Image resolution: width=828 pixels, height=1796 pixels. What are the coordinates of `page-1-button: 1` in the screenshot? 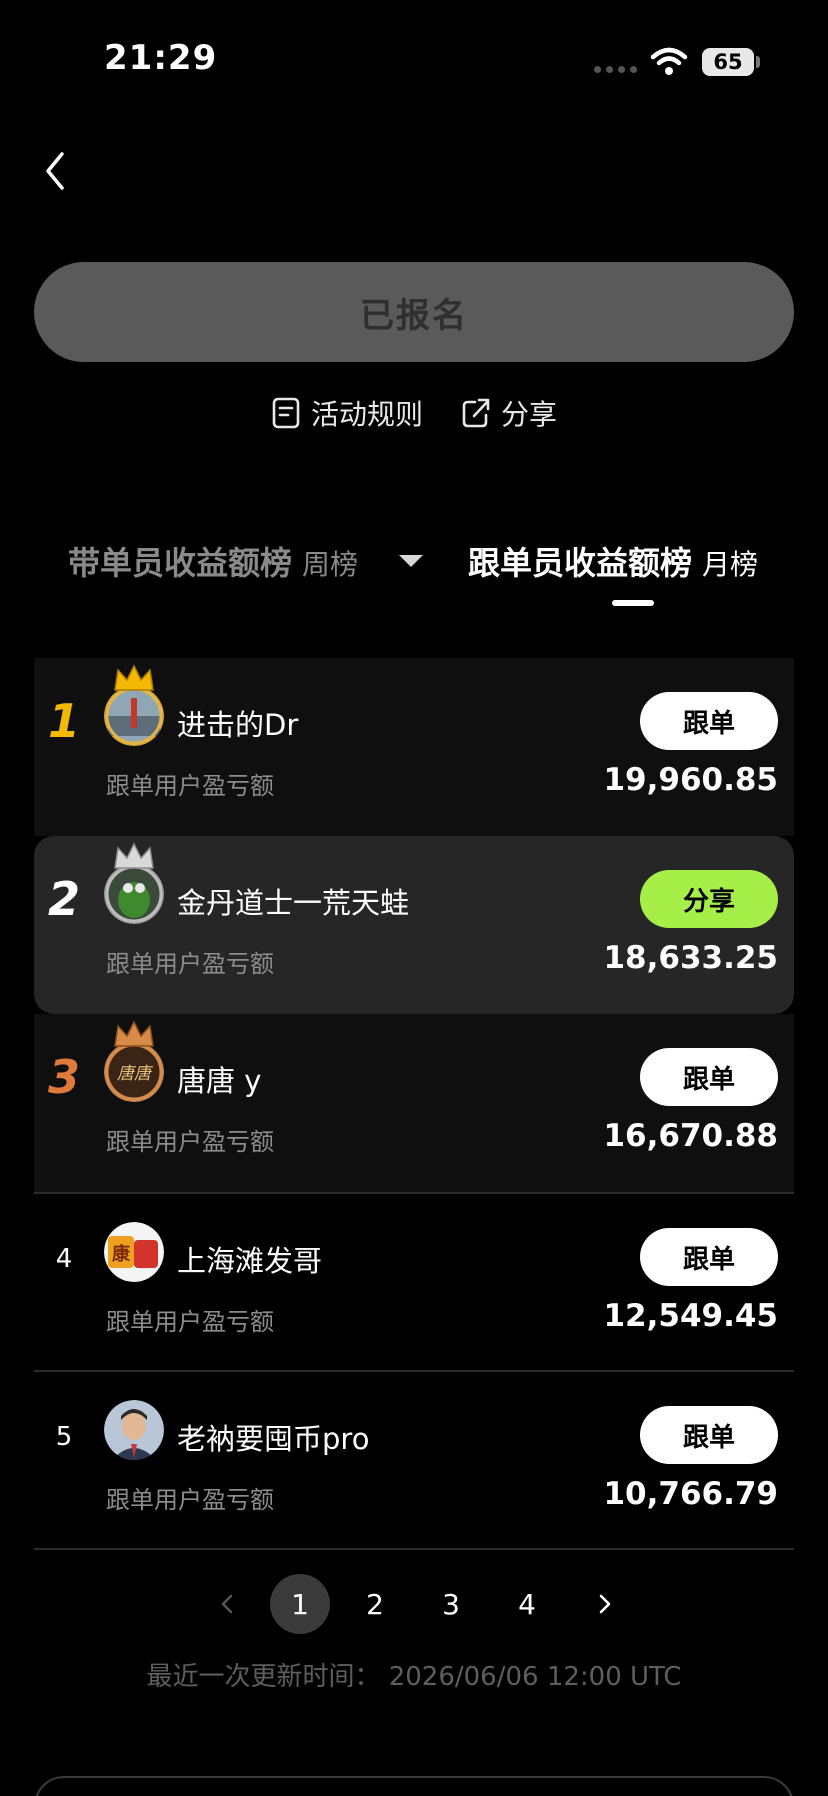 It's located at (300, 1604).